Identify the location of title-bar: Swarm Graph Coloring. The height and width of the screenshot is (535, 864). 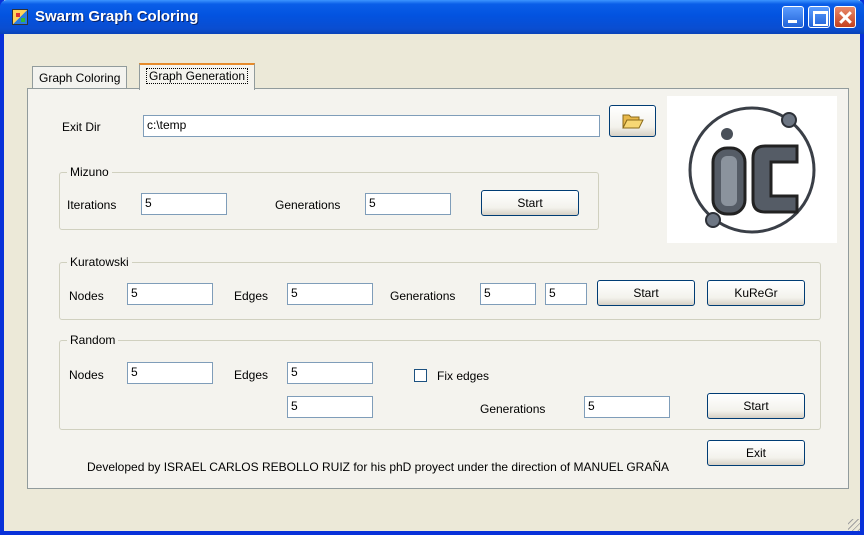
(432, 17).